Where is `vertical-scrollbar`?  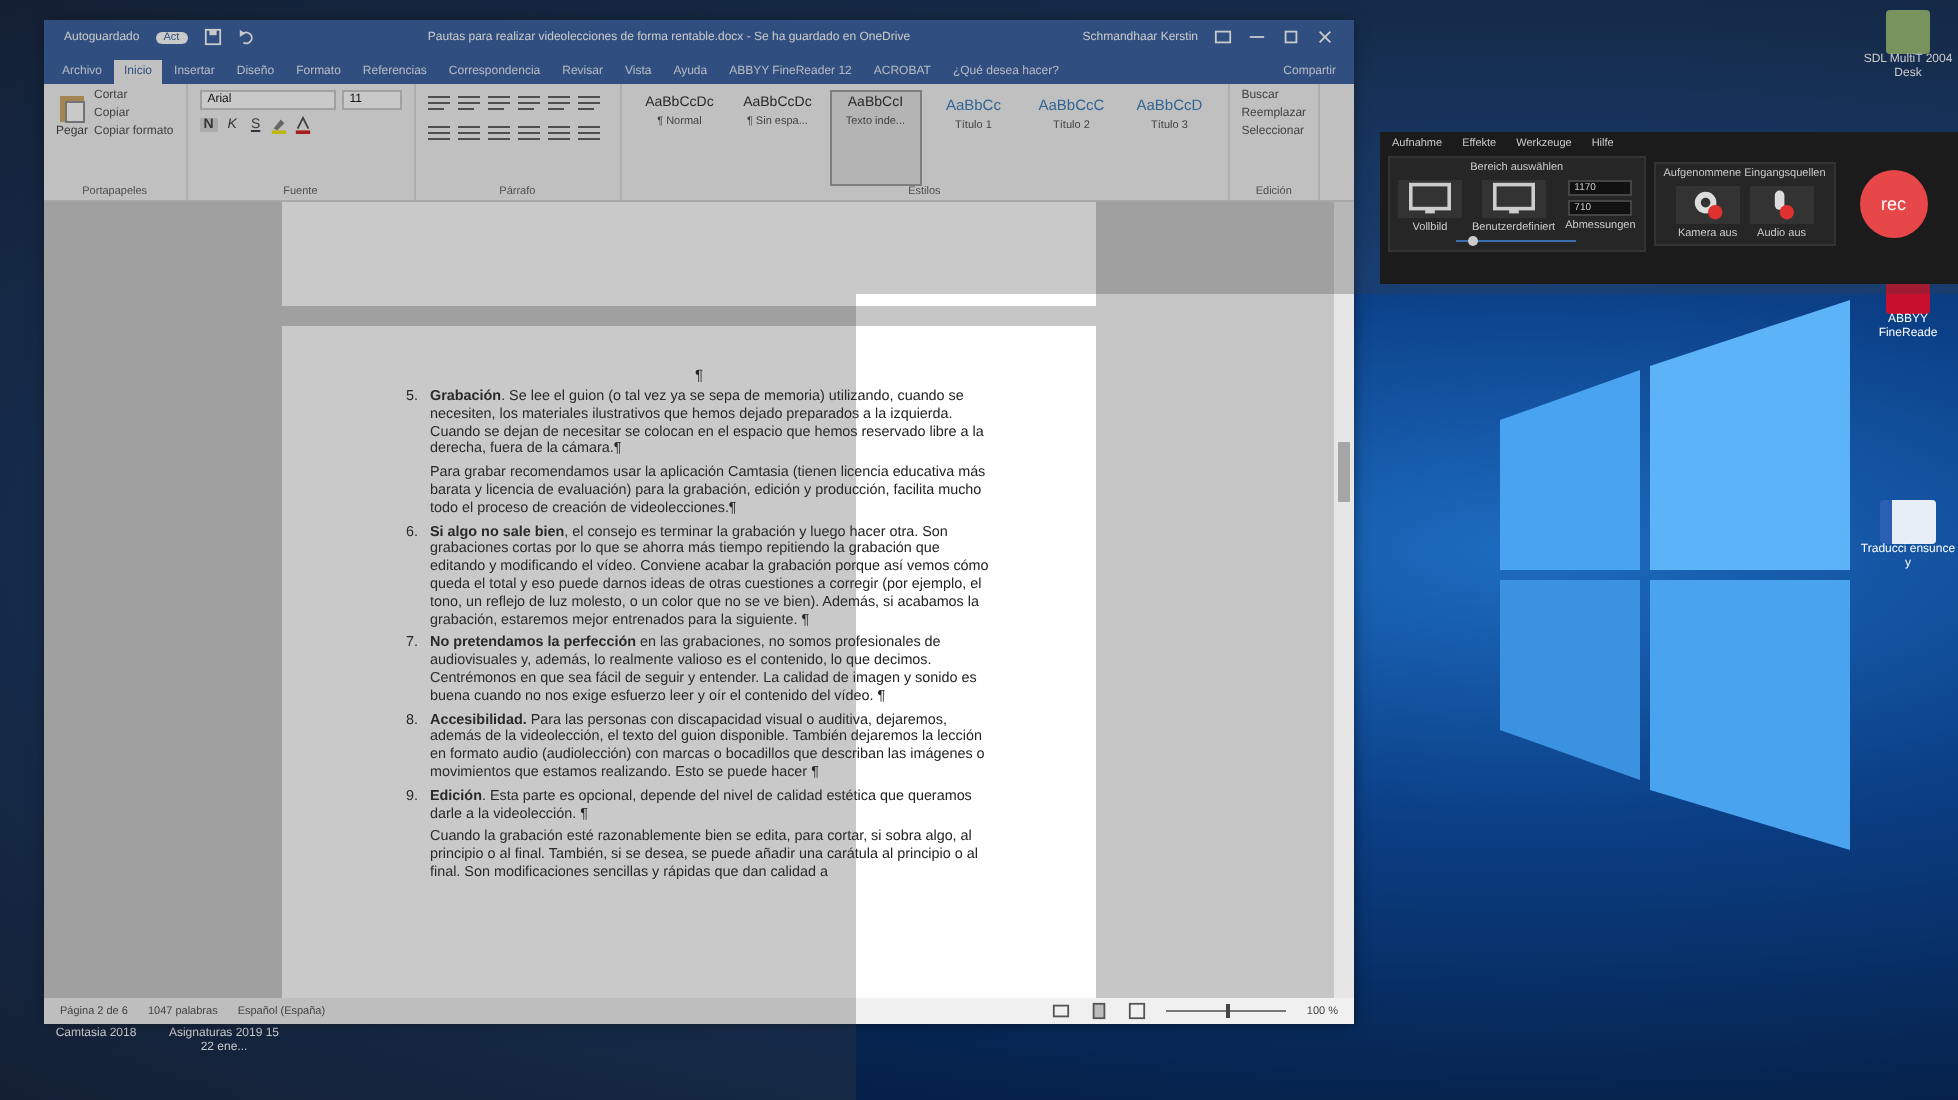
vertical-scrollbar is located at coordinates (1344, 600).